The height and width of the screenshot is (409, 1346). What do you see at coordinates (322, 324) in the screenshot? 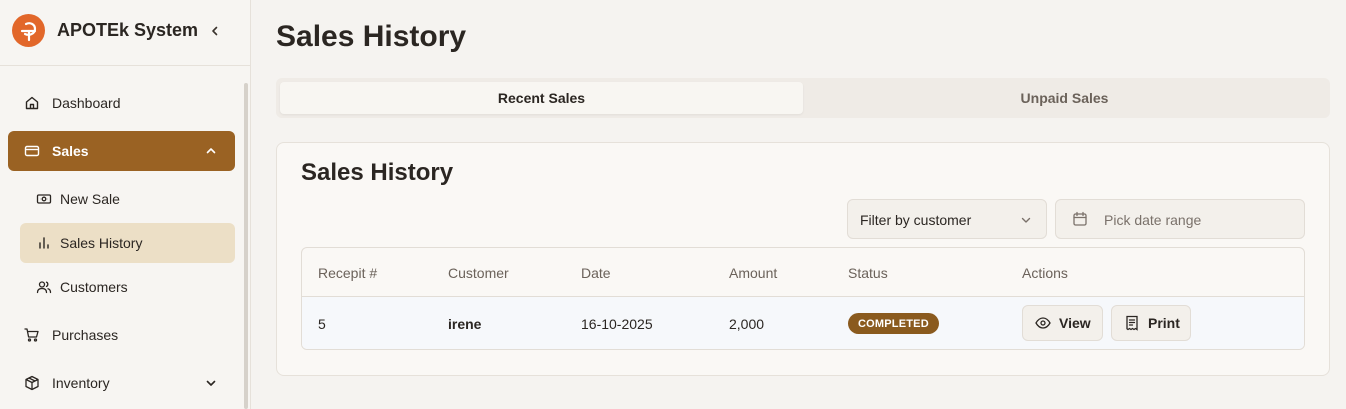
I see `receipt-number: 5` at bounding box center [322, 324].